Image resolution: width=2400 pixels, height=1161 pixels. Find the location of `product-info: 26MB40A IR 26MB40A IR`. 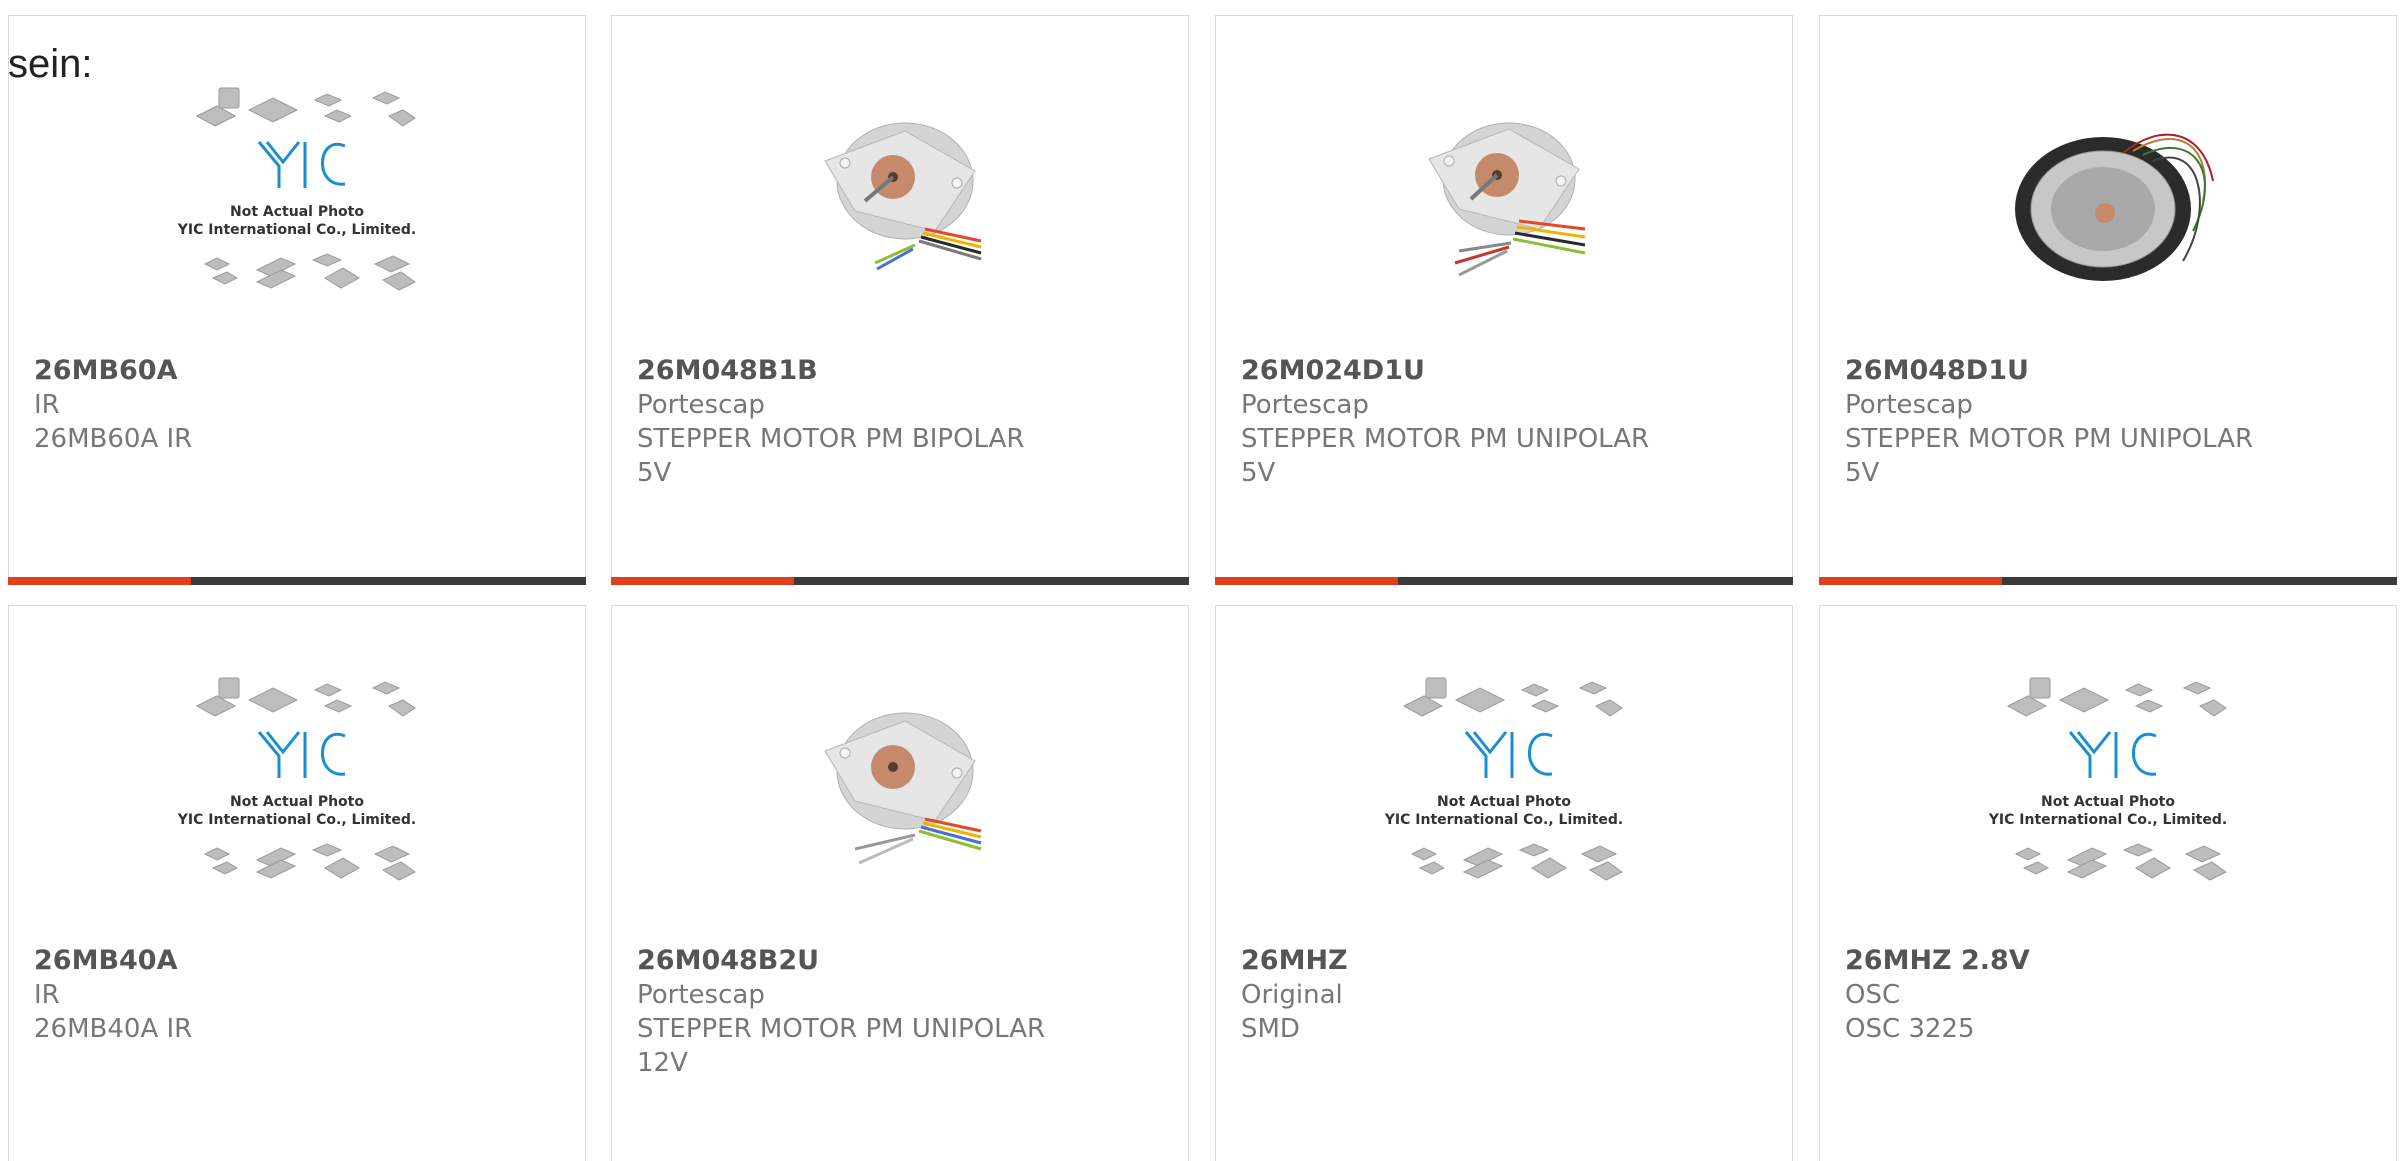

product-info: 26MB40A IR 26MB40A IR is located at coordinates (297, 995).